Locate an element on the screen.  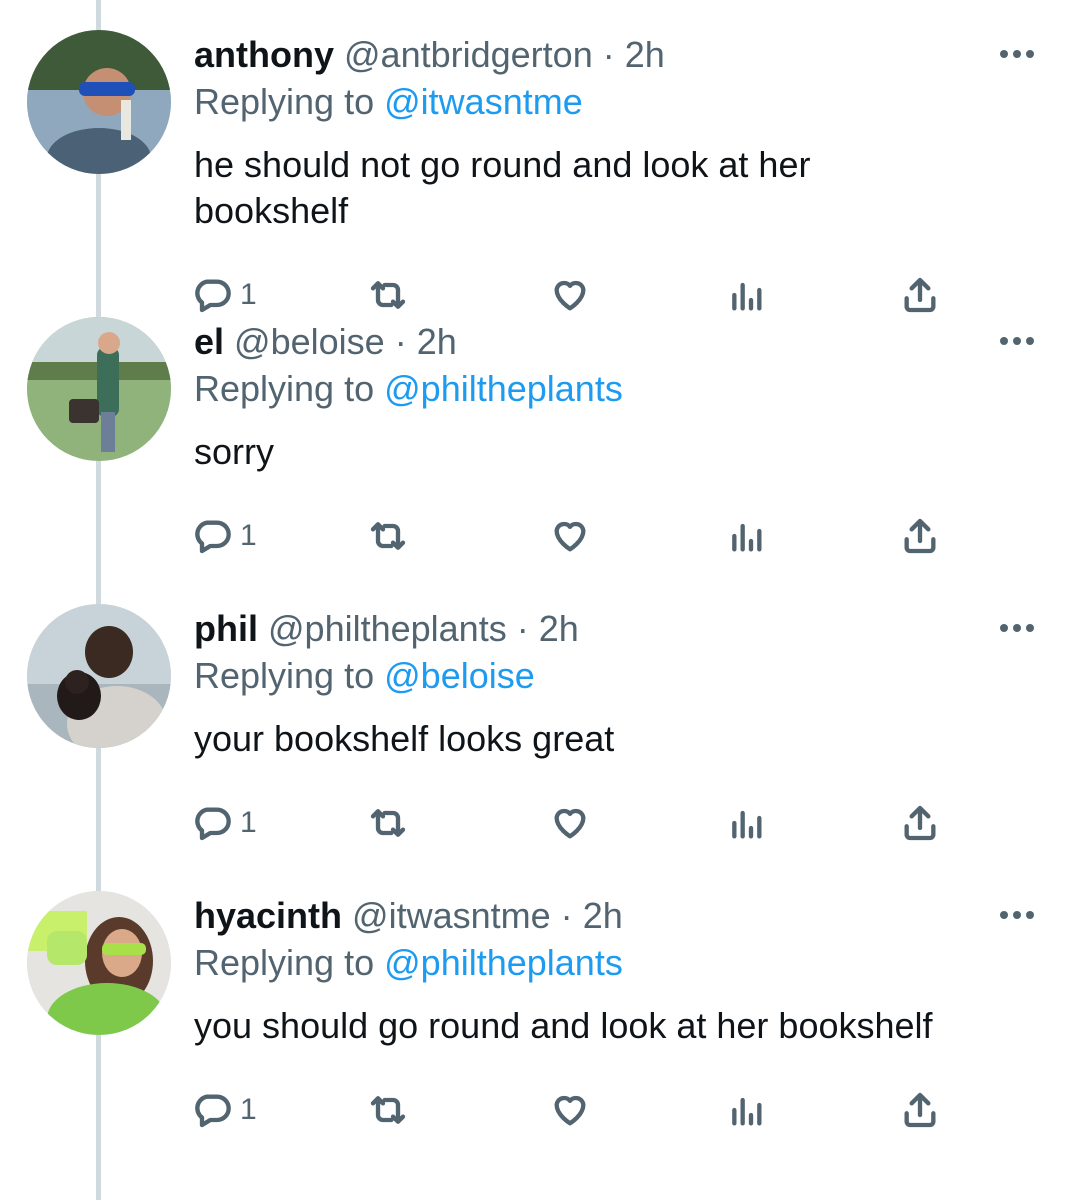
tweet-header: hyacinth @itwasntme · 2h is located at coordinates (408, 916).